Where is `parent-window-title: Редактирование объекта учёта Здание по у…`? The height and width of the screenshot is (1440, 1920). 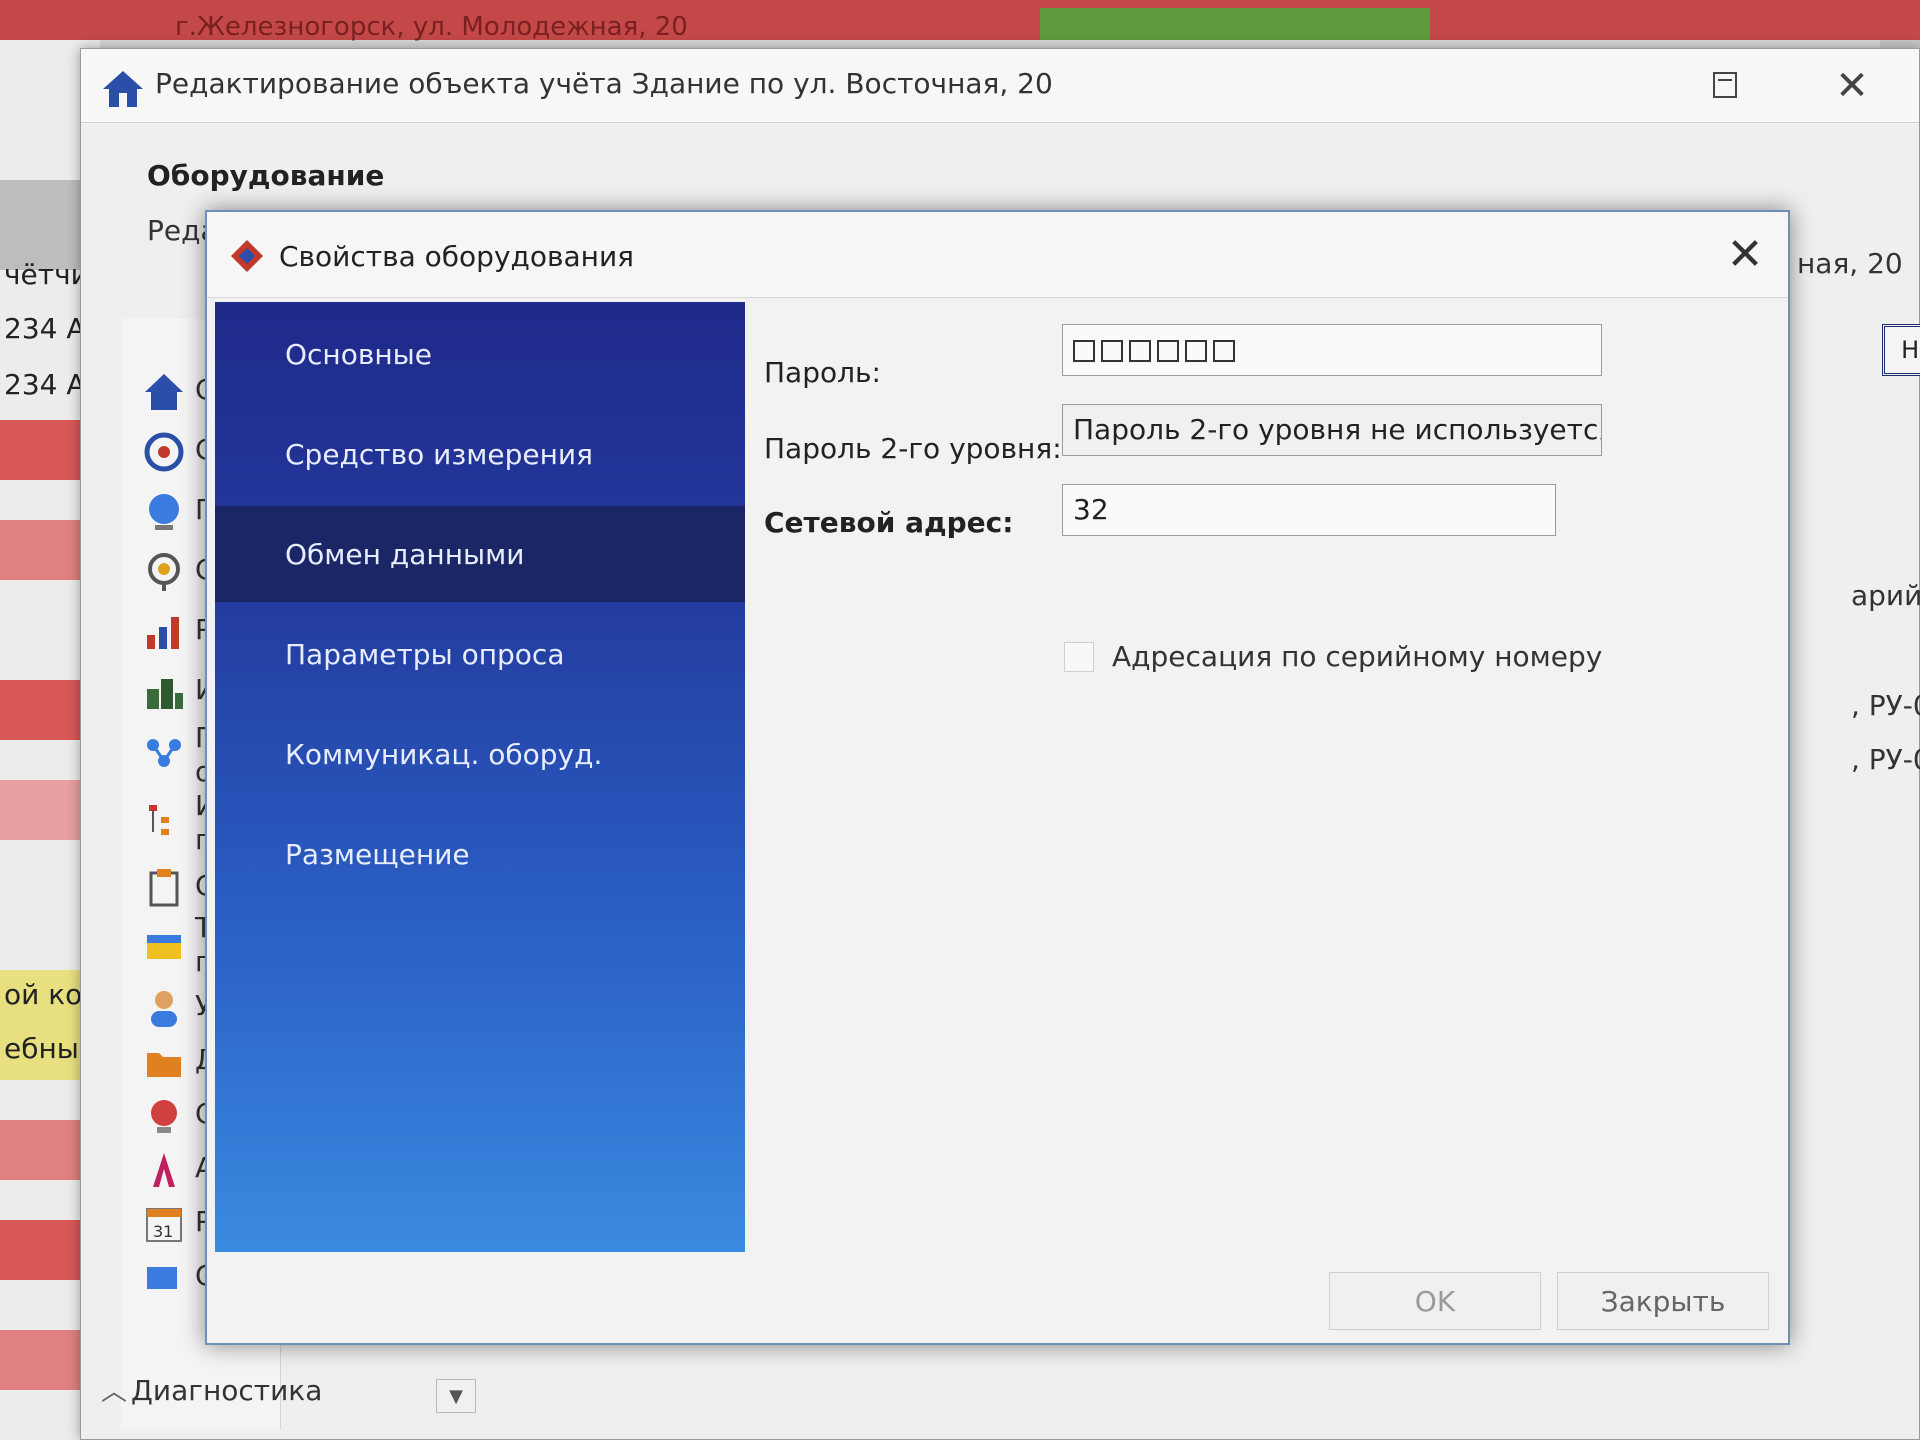 parent-window-title: Редактирование объекта учёта Здание по у… is located at coordinates (604, 83).